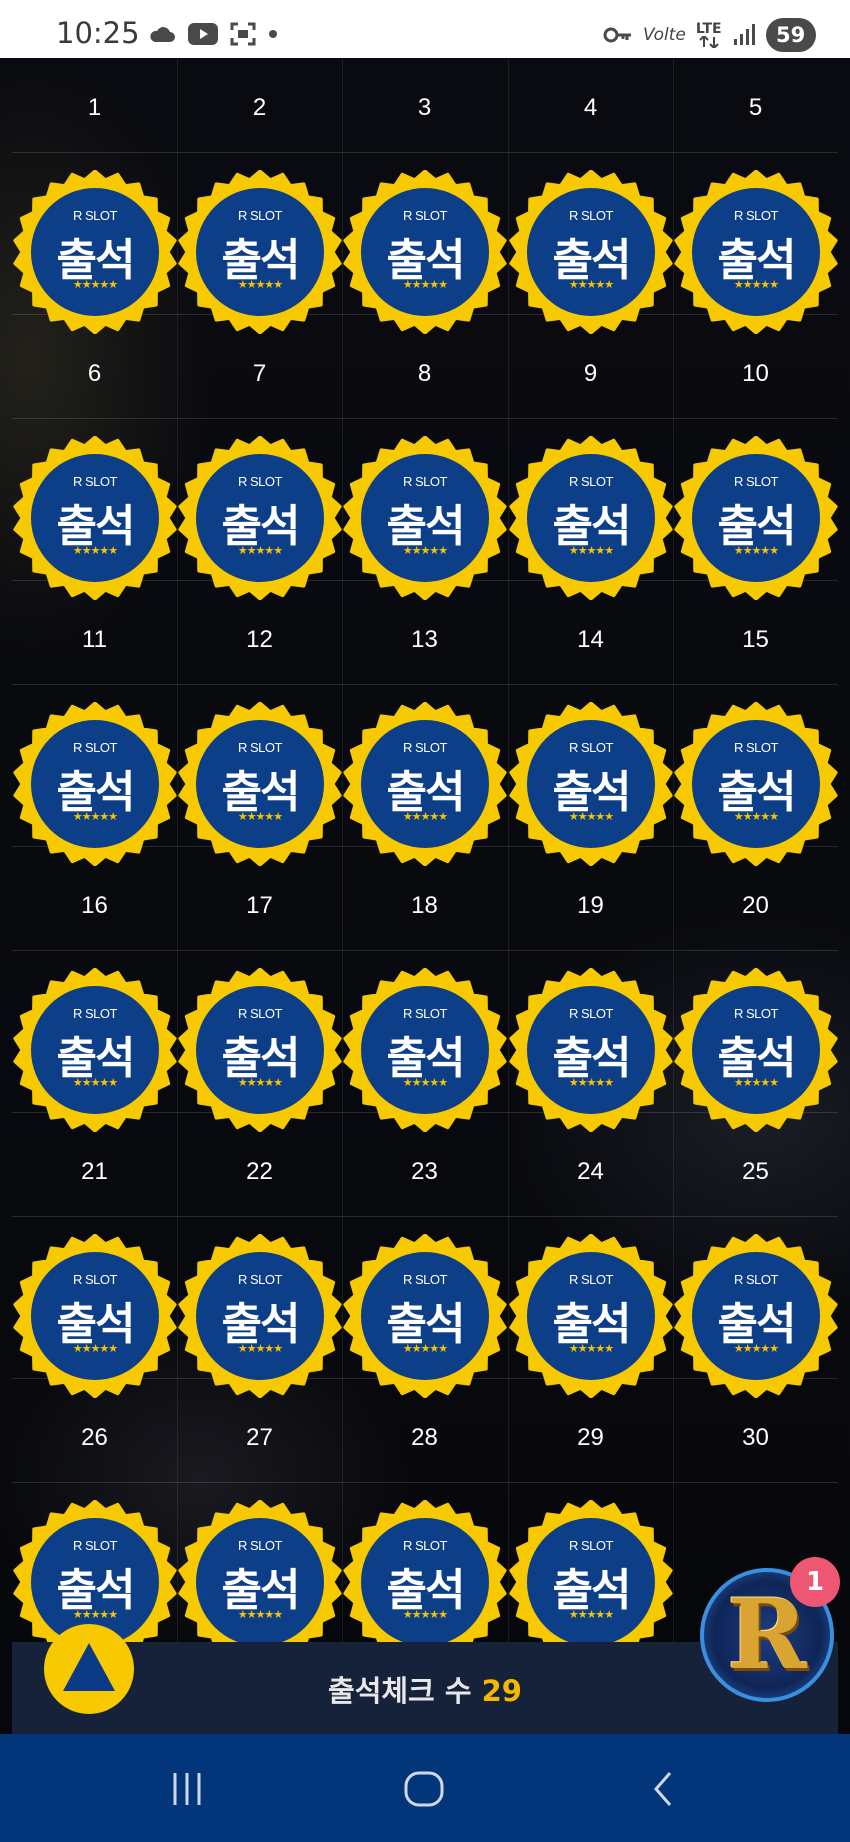  Describe the element at coordinates (259, 373) in the screenshot. I see `day-number: 7` at that location.